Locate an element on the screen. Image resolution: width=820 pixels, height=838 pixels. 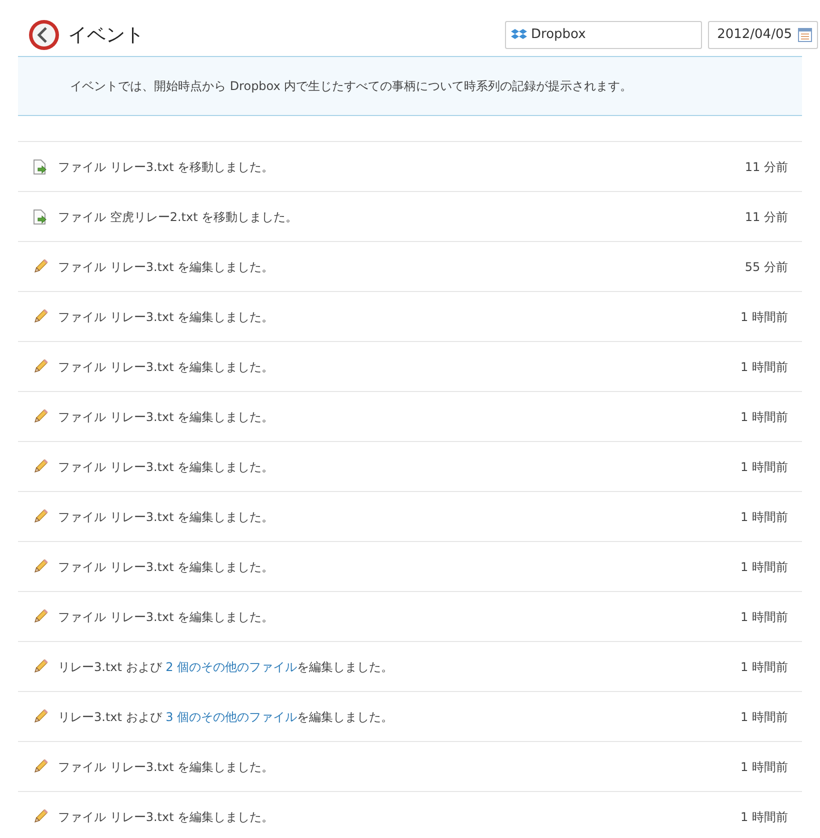
calendar-icon is located at coordinates (805, 35).